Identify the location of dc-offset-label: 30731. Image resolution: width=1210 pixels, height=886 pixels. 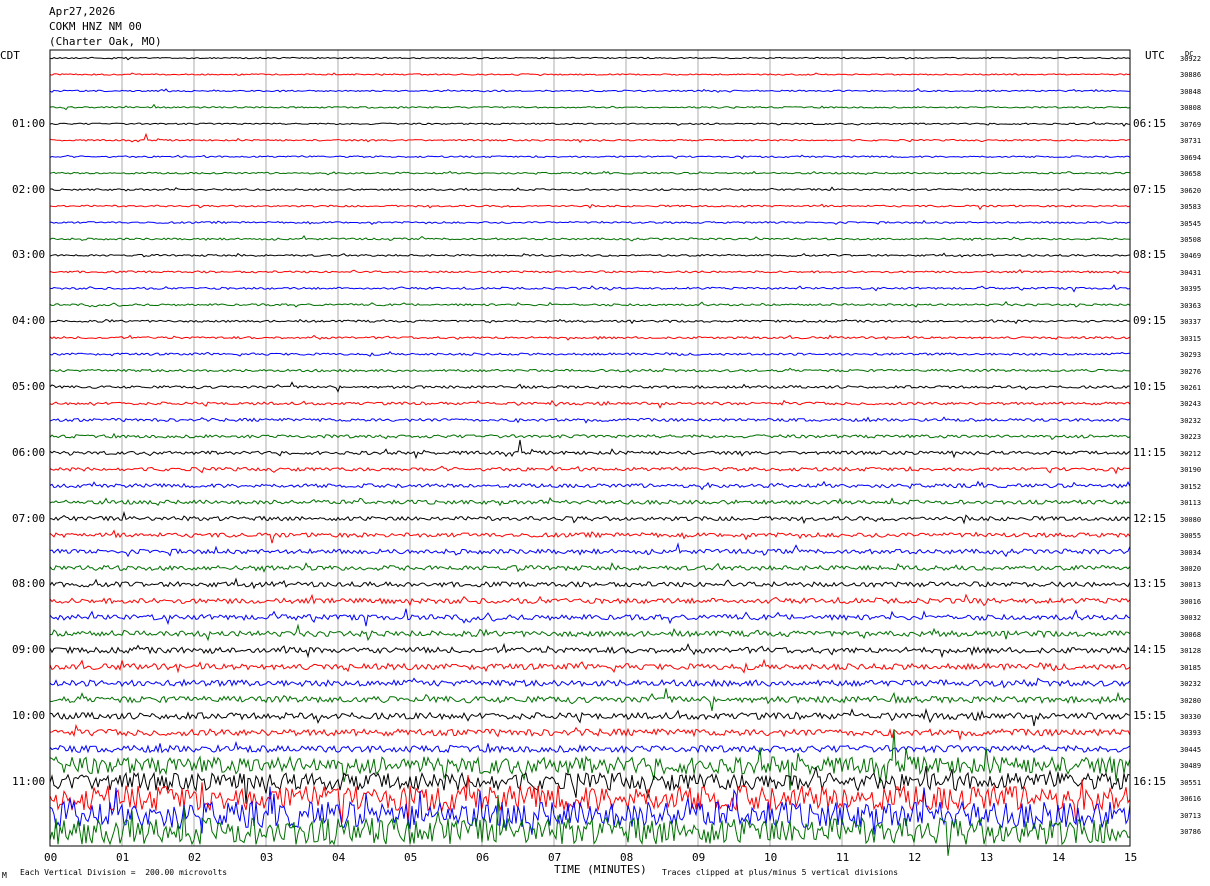
(1191, 141).